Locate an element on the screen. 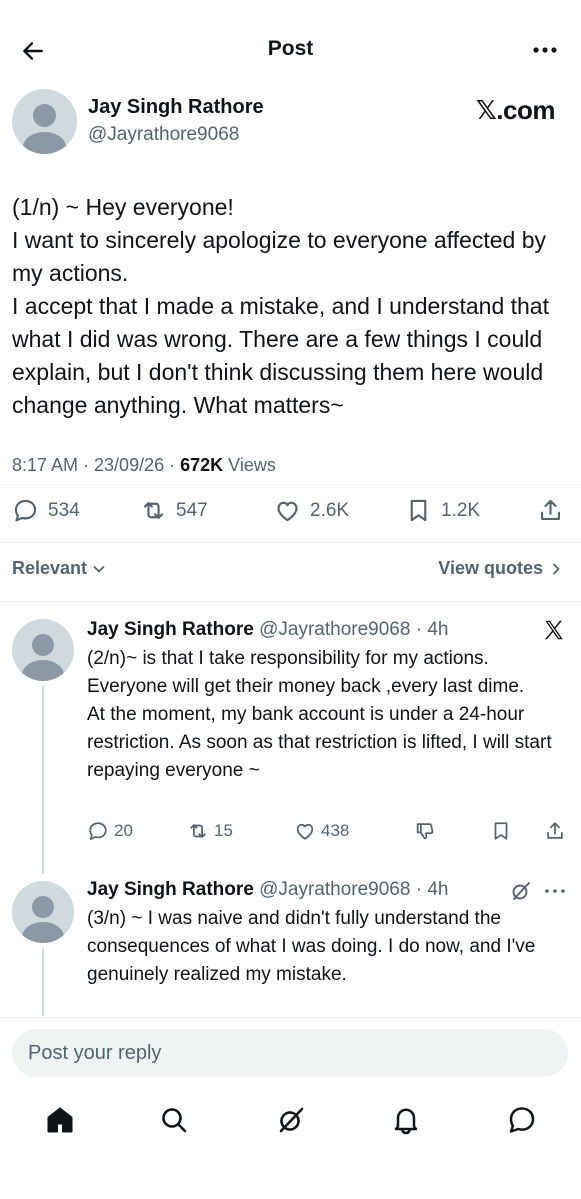 Image resolution: width=581 pixels, height=1199 pixels. post-time: 8:17 AM · 23/09/26 · is located at coordinates (96, 465).